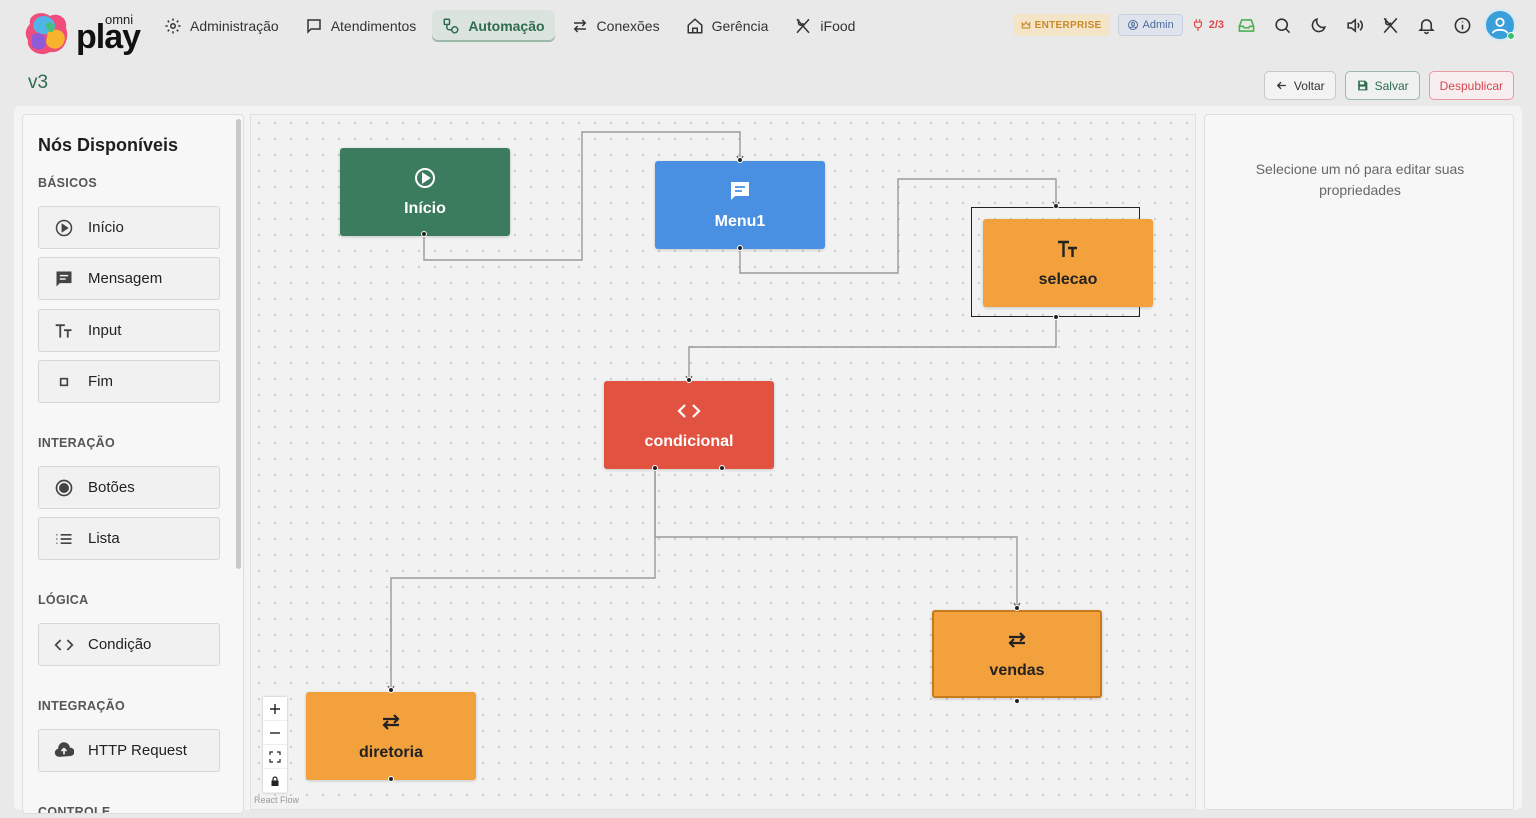  I want to click on node-type-label: Início, so click(106, 227).